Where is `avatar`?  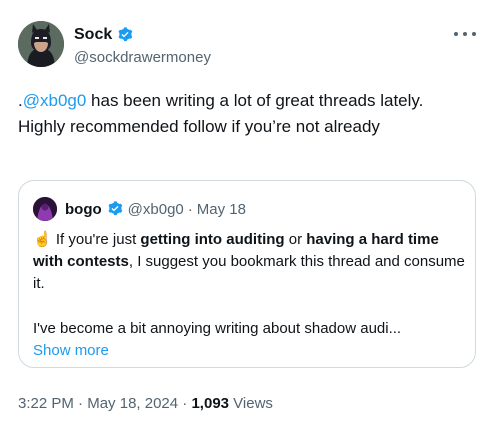 avatar is located at coordinates (41, 44).